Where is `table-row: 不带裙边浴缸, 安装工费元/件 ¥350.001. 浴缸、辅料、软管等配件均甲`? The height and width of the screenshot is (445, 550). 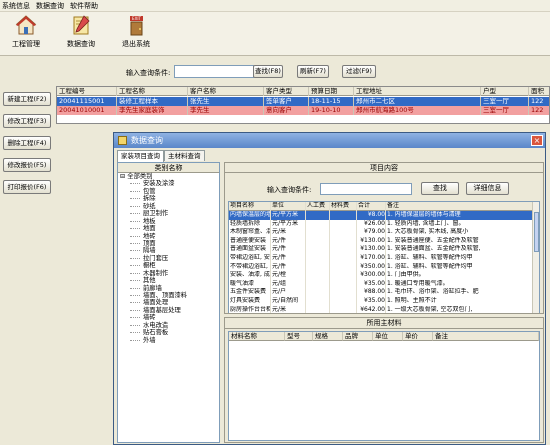 table-row: 不带裙边浴缸, 安装工费元/件 ¥350.001. 浴缸、辅料、软管等配件均甲 is located at coordinates (384, 267).